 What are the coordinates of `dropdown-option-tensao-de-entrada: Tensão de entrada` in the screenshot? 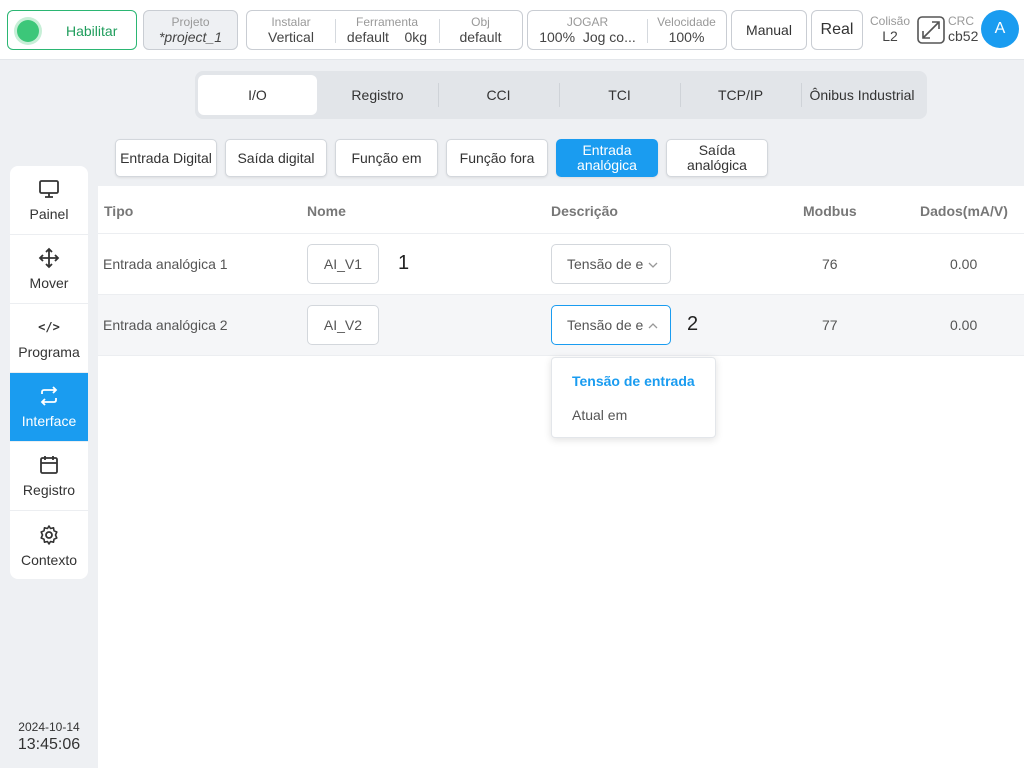 It's located at (633, 383).